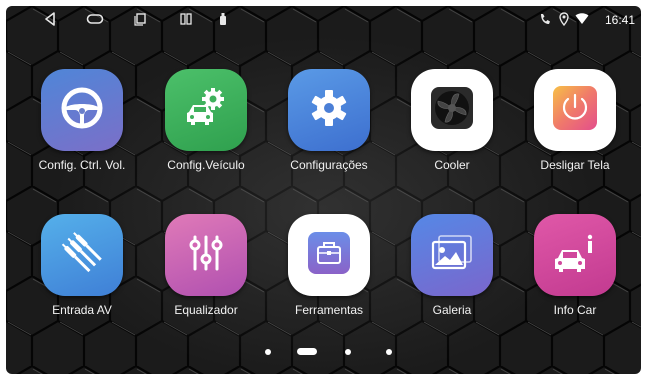 The height and width of the screenshot is (381, 648). I want to click on app-cooler: Cooler, so click(452, 120).